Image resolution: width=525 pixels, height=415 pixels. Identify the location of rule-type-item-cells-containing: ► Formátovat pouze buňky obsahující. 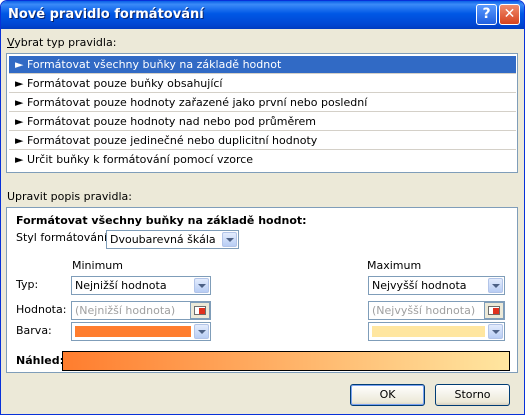
(262, 84).